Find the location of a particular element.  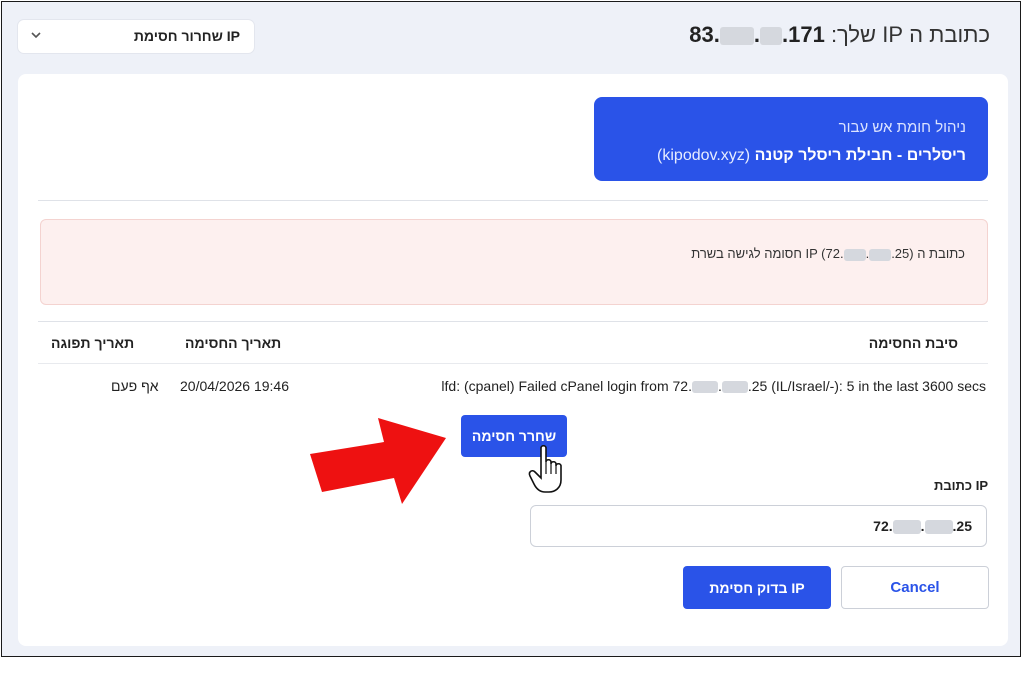

chevron-down-icon is located at coordinates (36, 36).